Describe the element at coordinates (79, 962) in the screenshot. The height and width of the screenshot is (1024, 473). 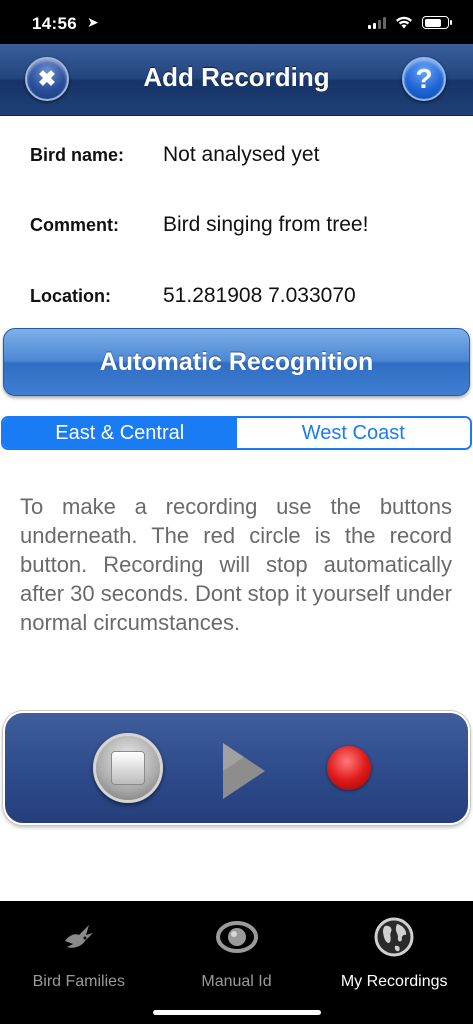
I see `tab-bird-families: Bird Families` at that location.